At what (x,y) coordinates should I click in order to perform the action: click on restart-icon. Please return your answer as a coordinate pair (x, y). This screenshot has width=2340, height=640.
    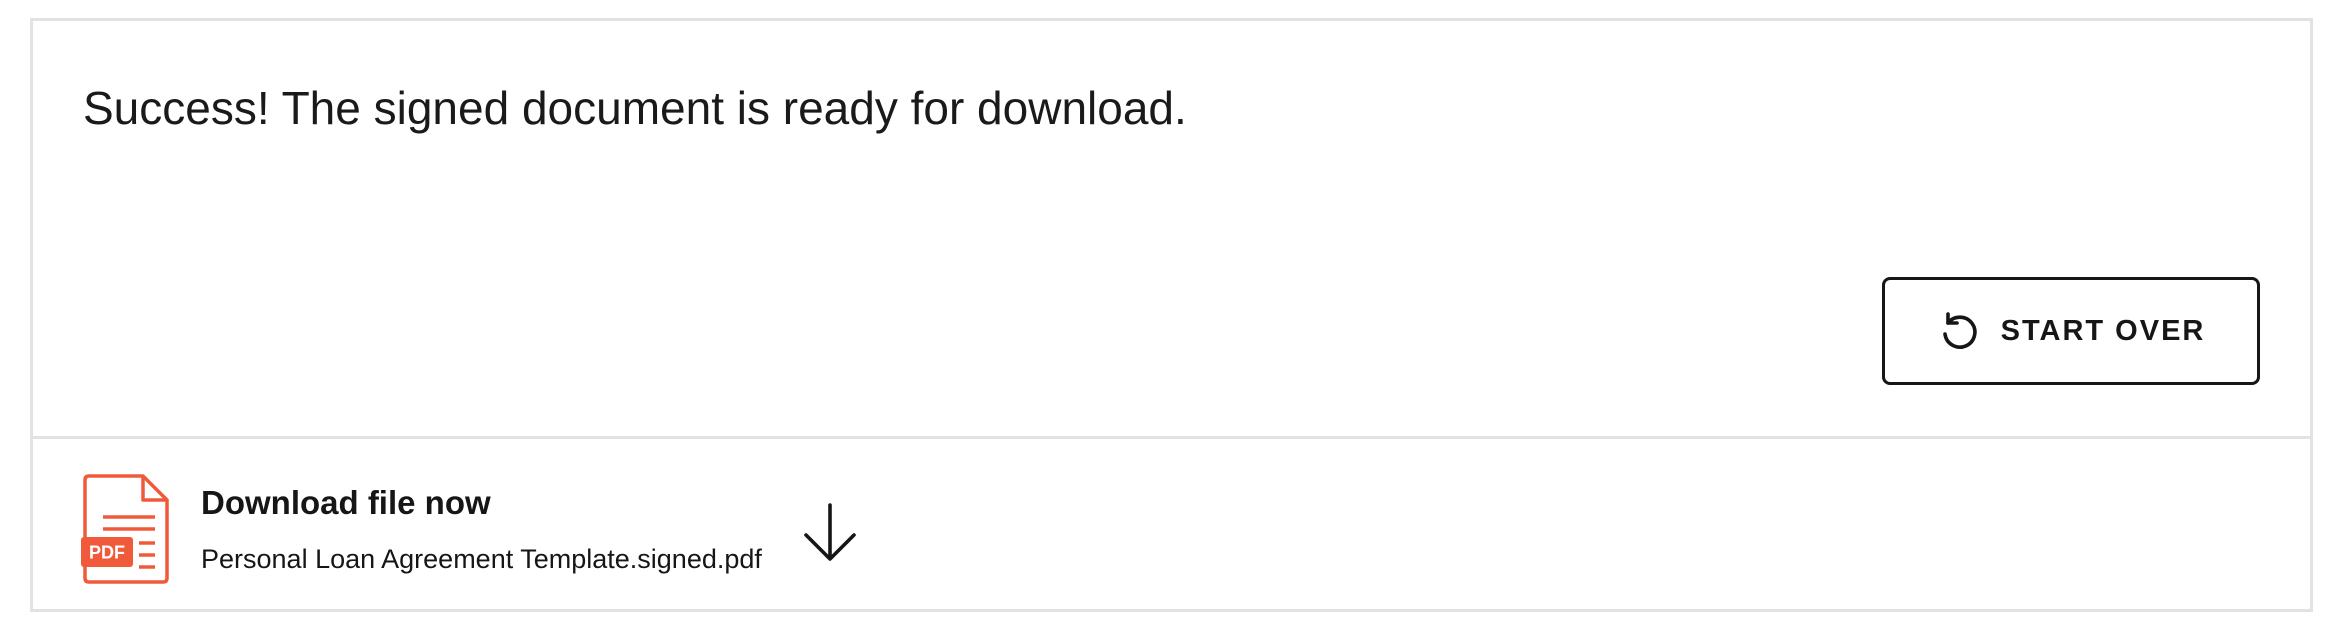
    Looking at the image, I should click on (1959, 331).